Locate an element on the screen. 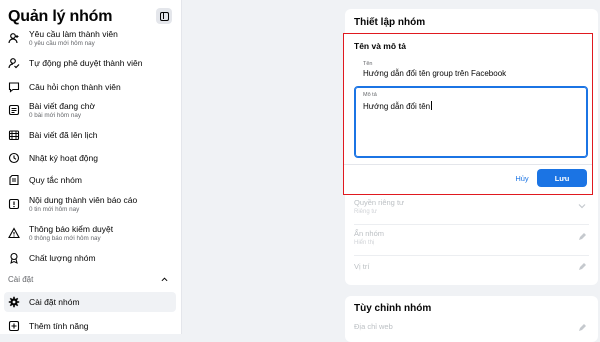  sidebar-item-scheduled-posts: Bài viết đã lên lịch is located at coordinates (90, 135).